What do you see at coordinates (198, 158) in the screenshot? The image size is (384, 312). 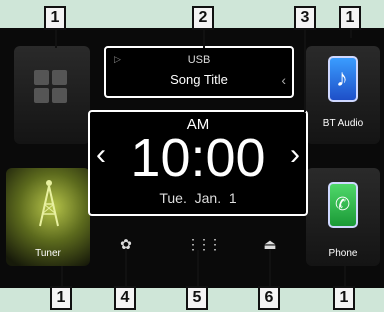 I see `clock-time: 10:00` at bounding box center [198, 158].